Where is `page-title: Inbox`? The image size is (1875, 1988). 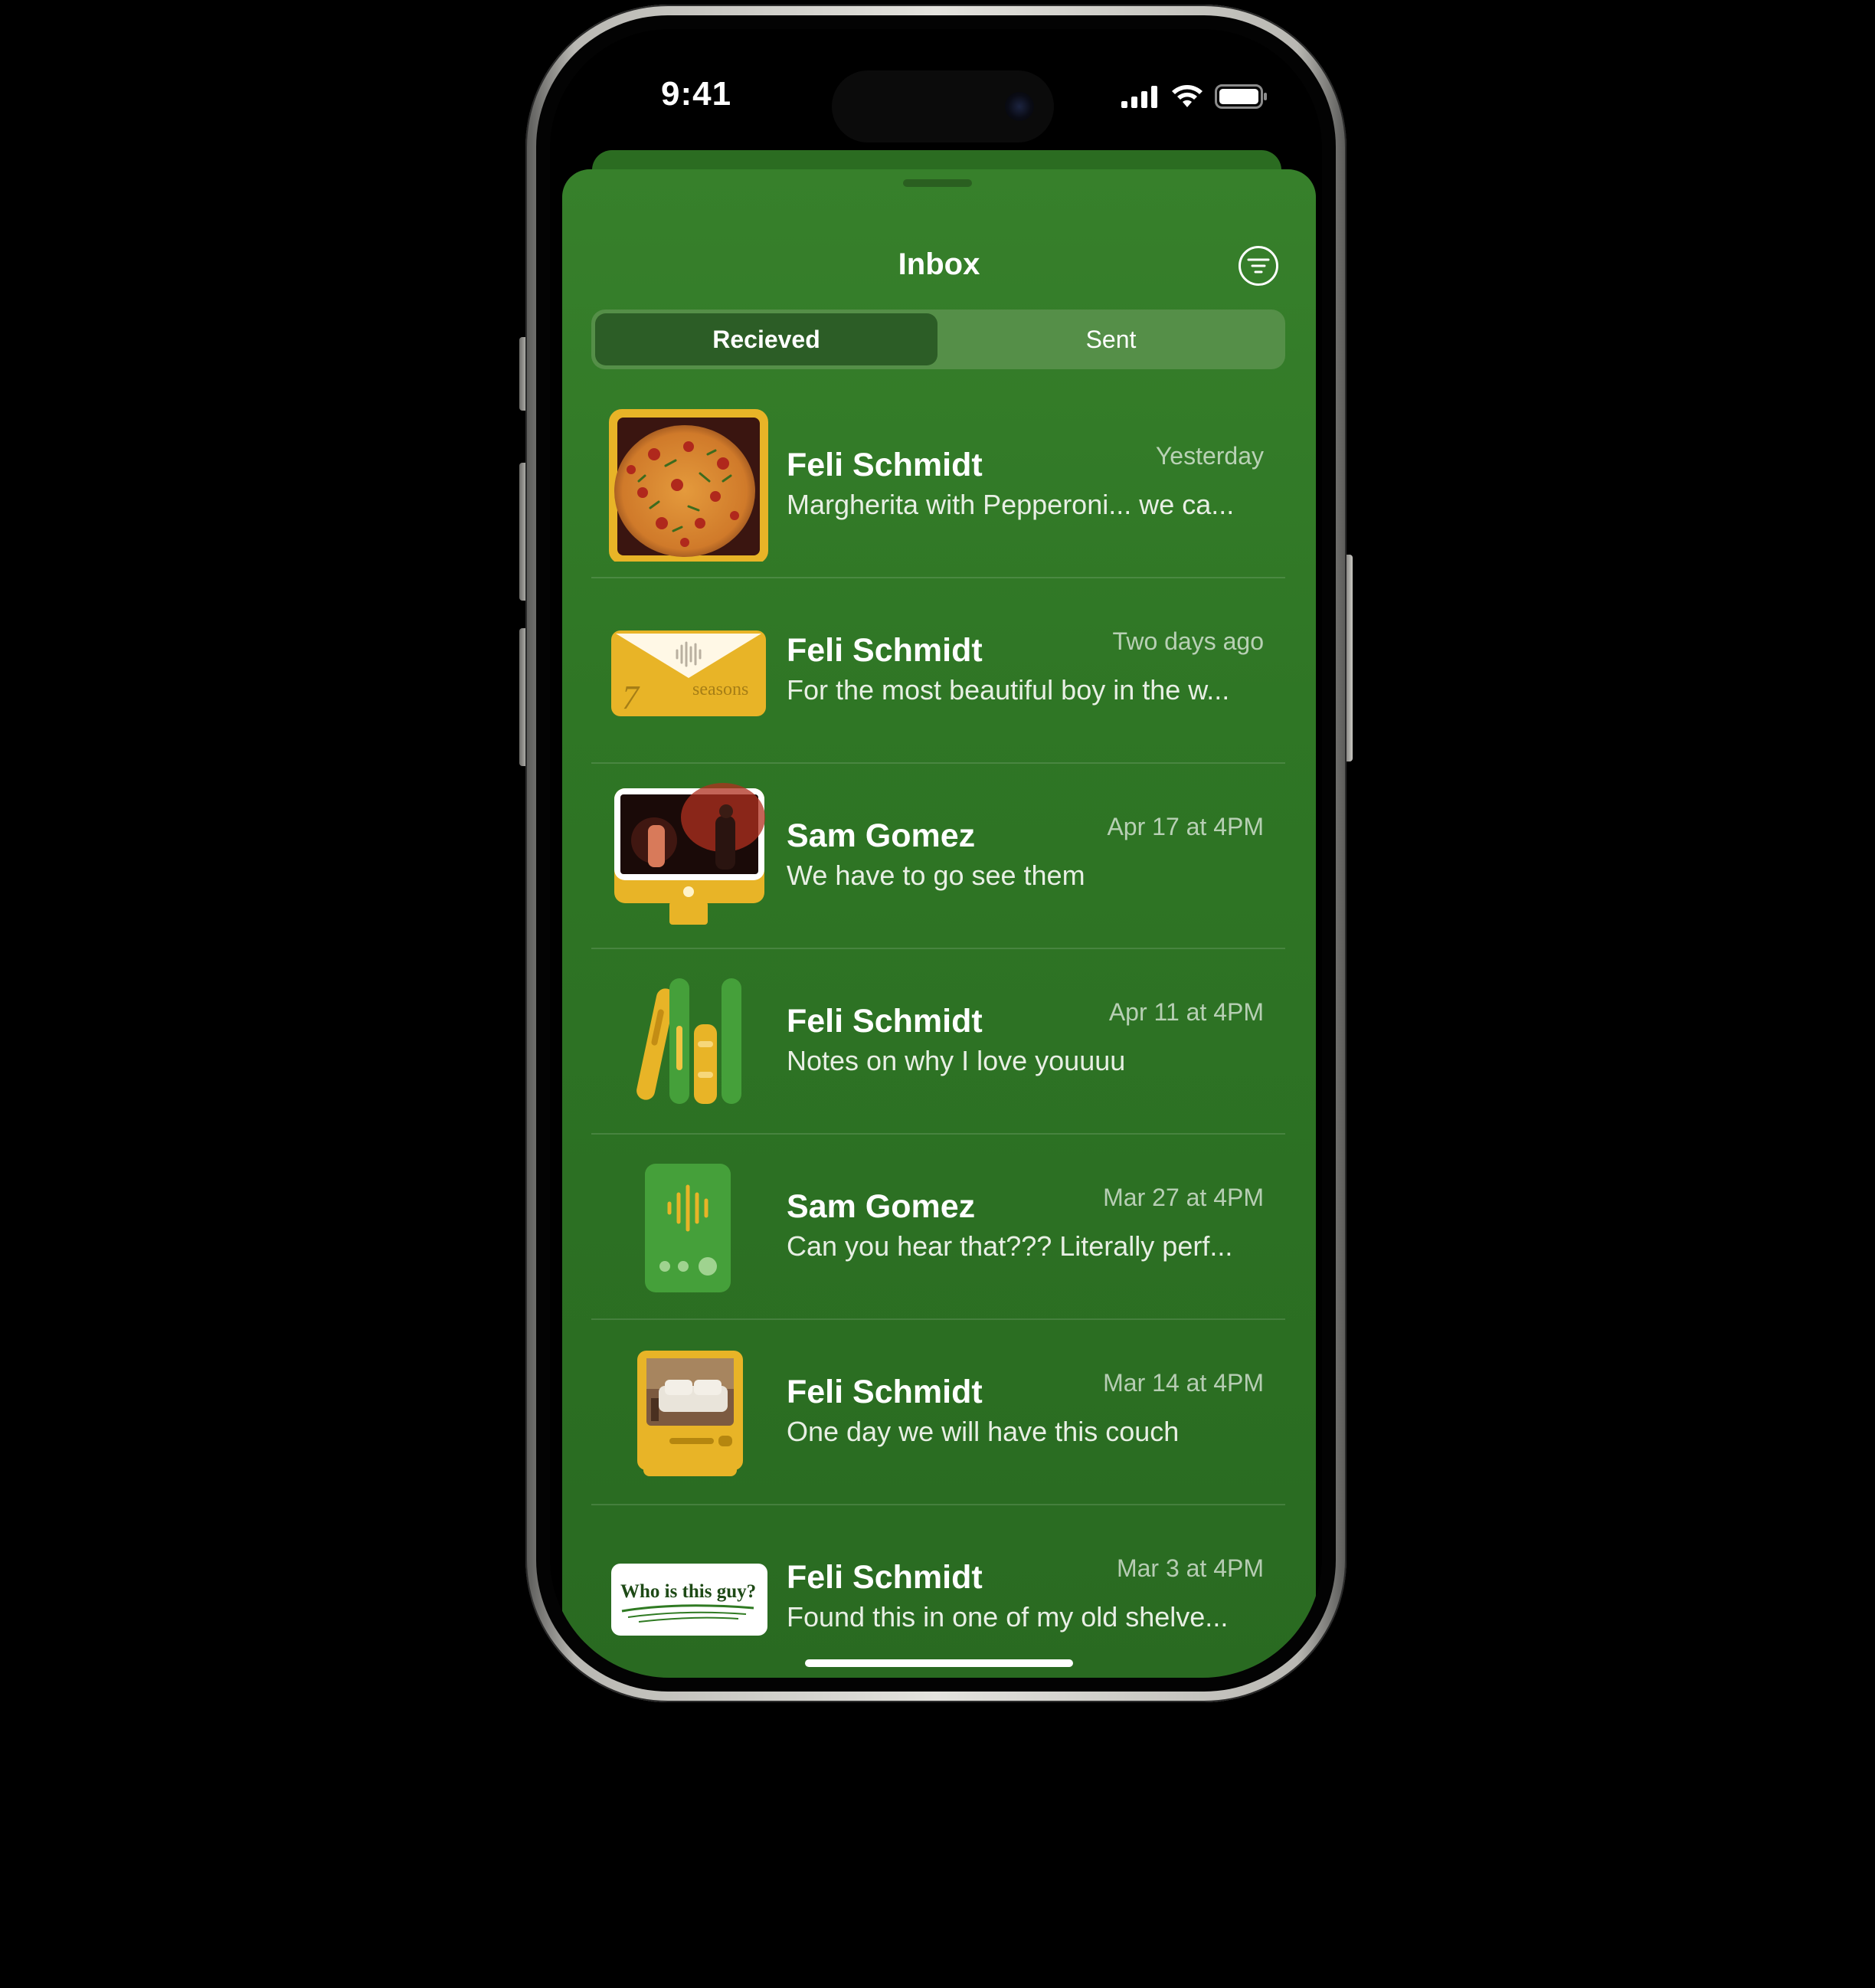
page-title: Inbox is located at coordinates (939, 264).